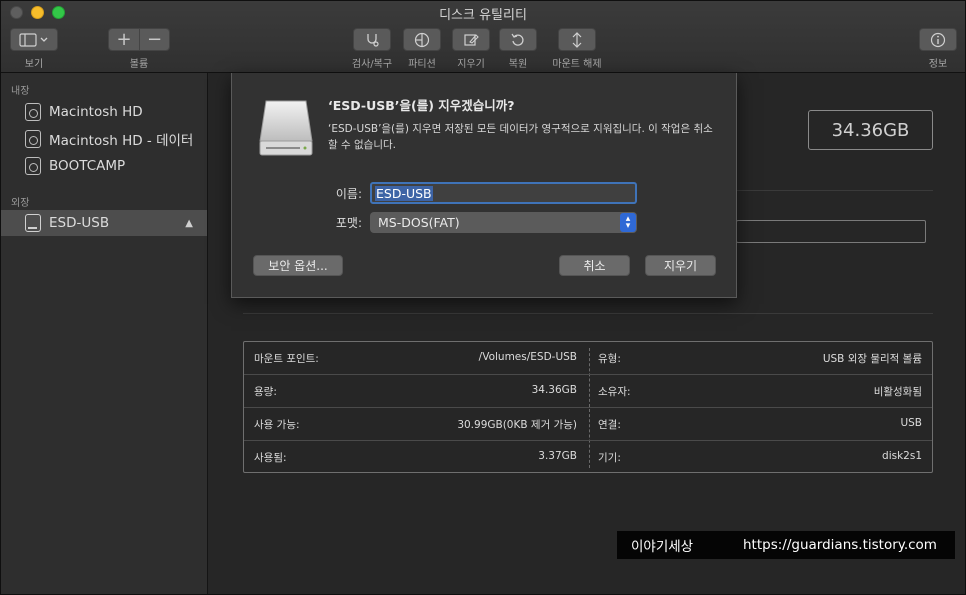 This screenshot has height=595, width=966. I want to click on erase-toolbar-button, so click(471, 39).